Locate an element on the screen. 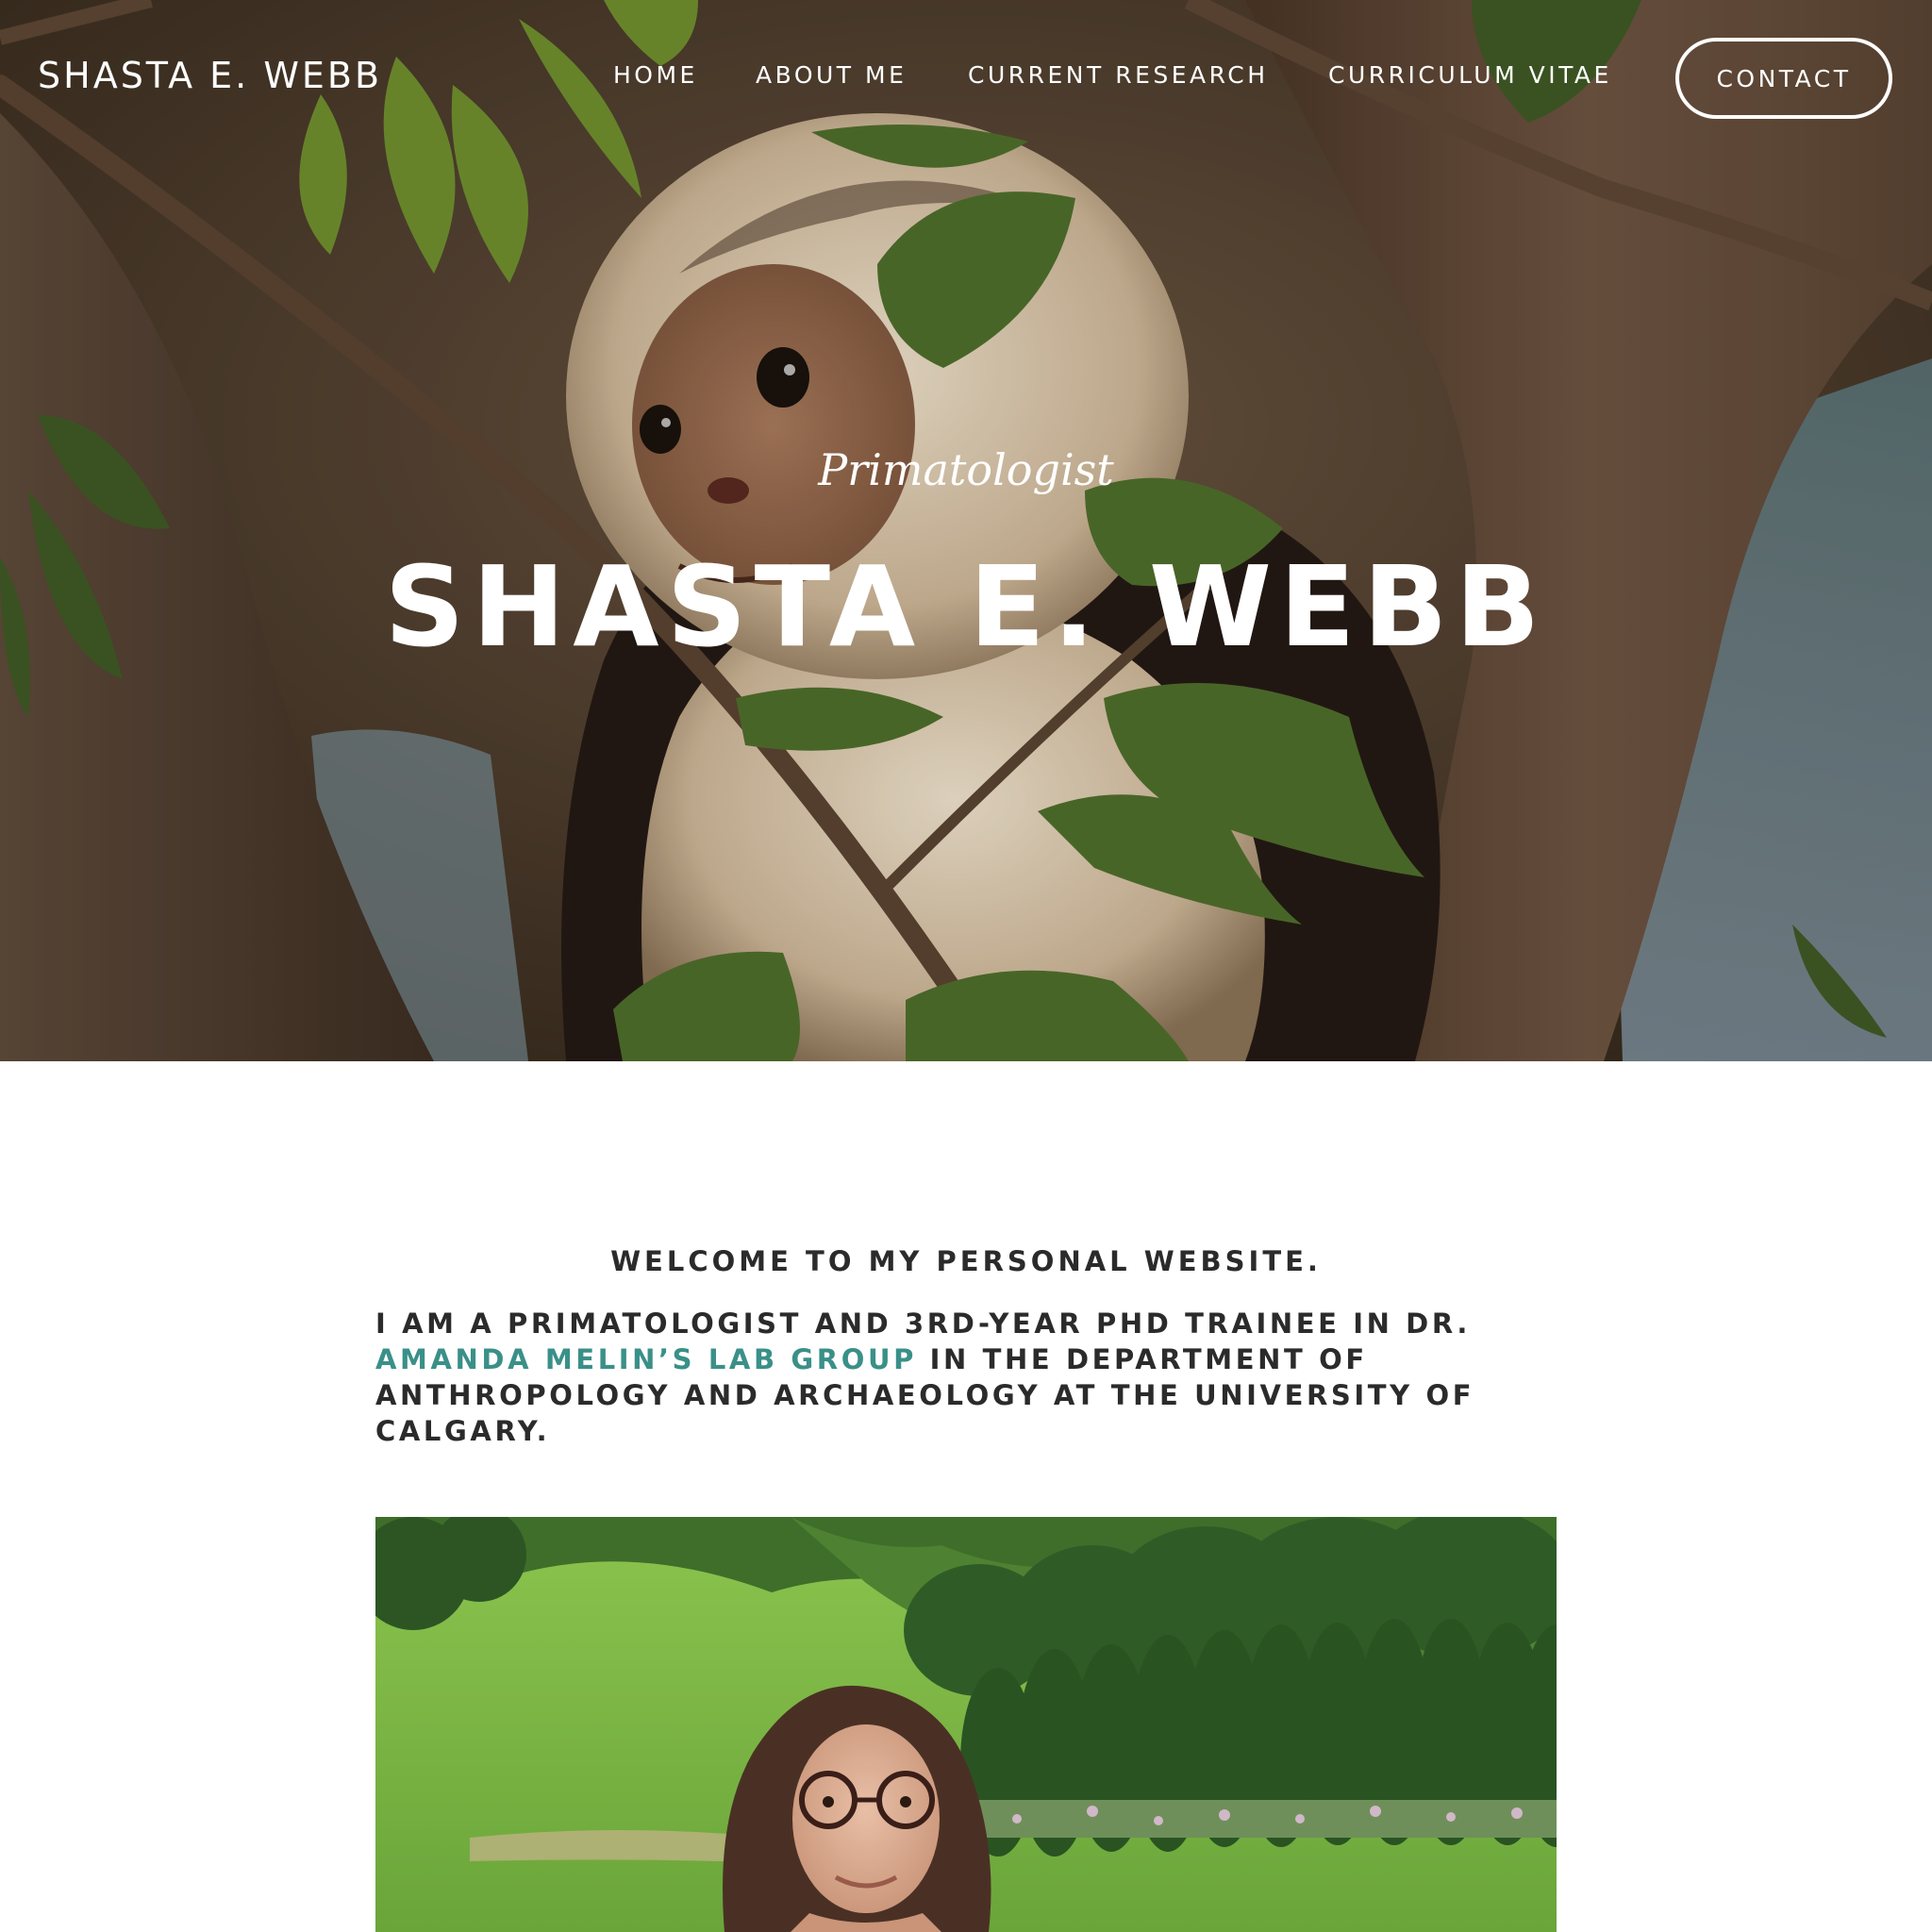 This screenshot has height=1932, width=1932. hero-subtitle: Primatologist is located at coordinates (966, 470).